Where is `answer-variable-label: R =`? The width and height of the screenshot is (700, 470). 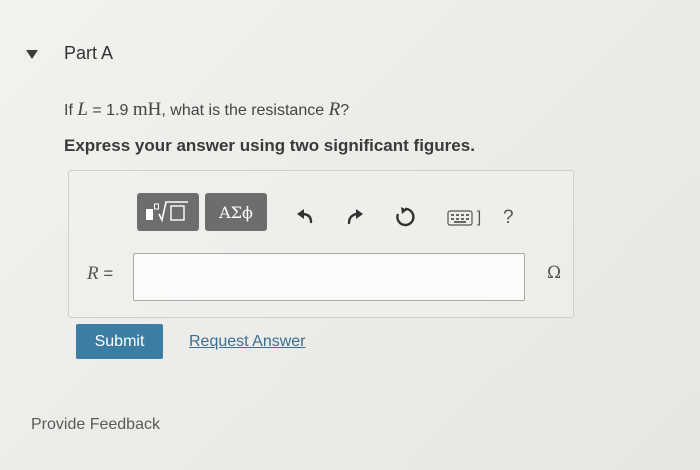 answer-variable-label: R = is located at coordinates (100, 274).